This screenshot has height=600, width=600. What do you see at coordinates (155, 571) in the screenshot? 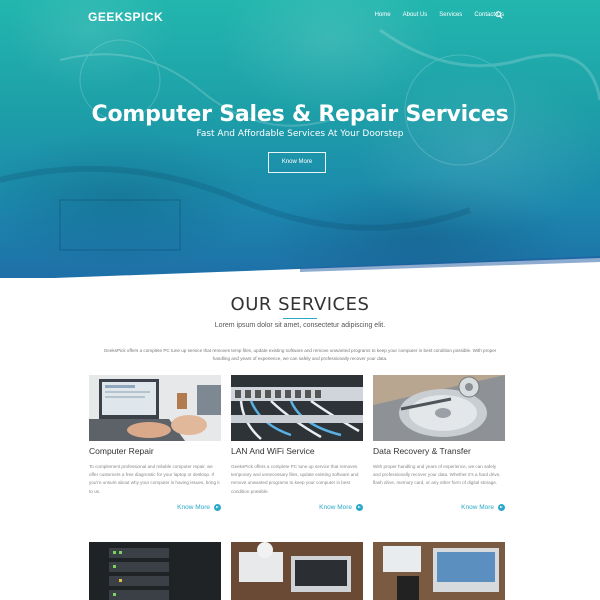
I see `server-rack-image` at bounding box center [155, 571].